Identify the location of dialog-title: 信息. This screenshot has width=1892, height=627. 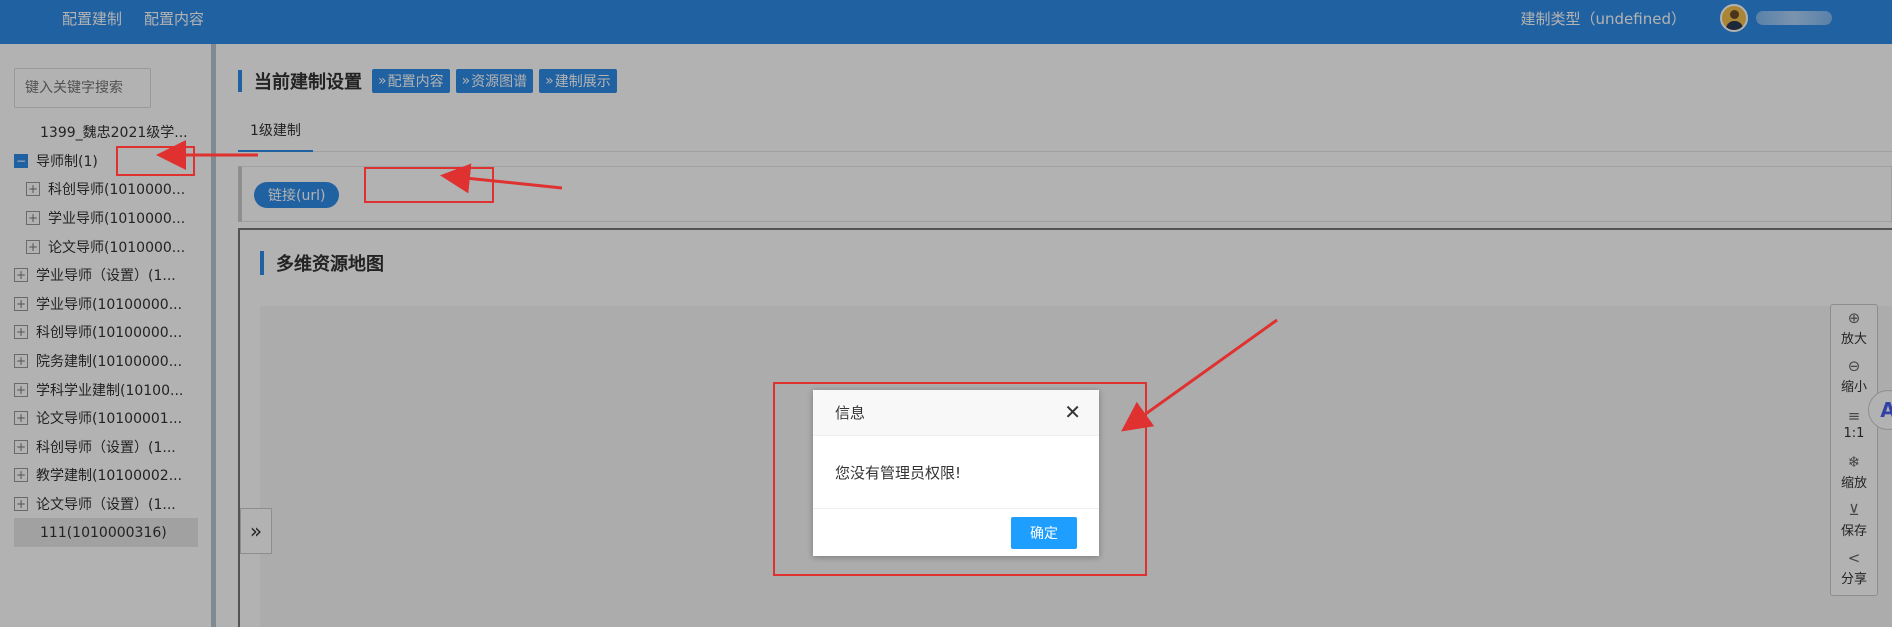
(850, 413).